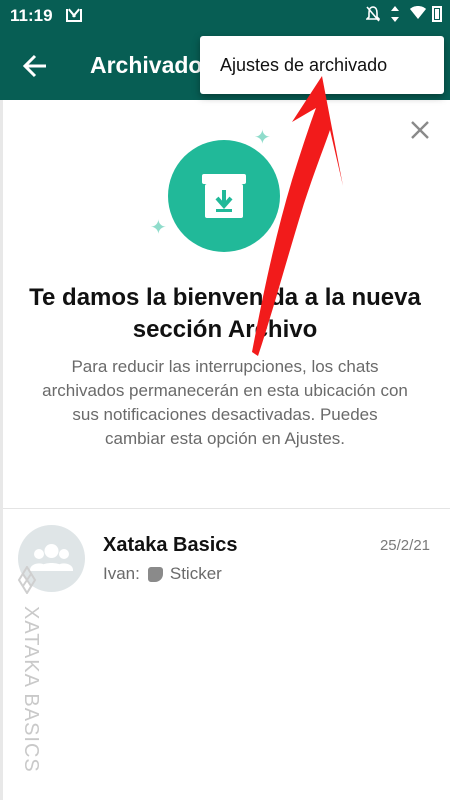  What do you see at coordinates (225, 16) in the screenshot?
I see `status-bar: 11:19` at bounding box center [225, 16].